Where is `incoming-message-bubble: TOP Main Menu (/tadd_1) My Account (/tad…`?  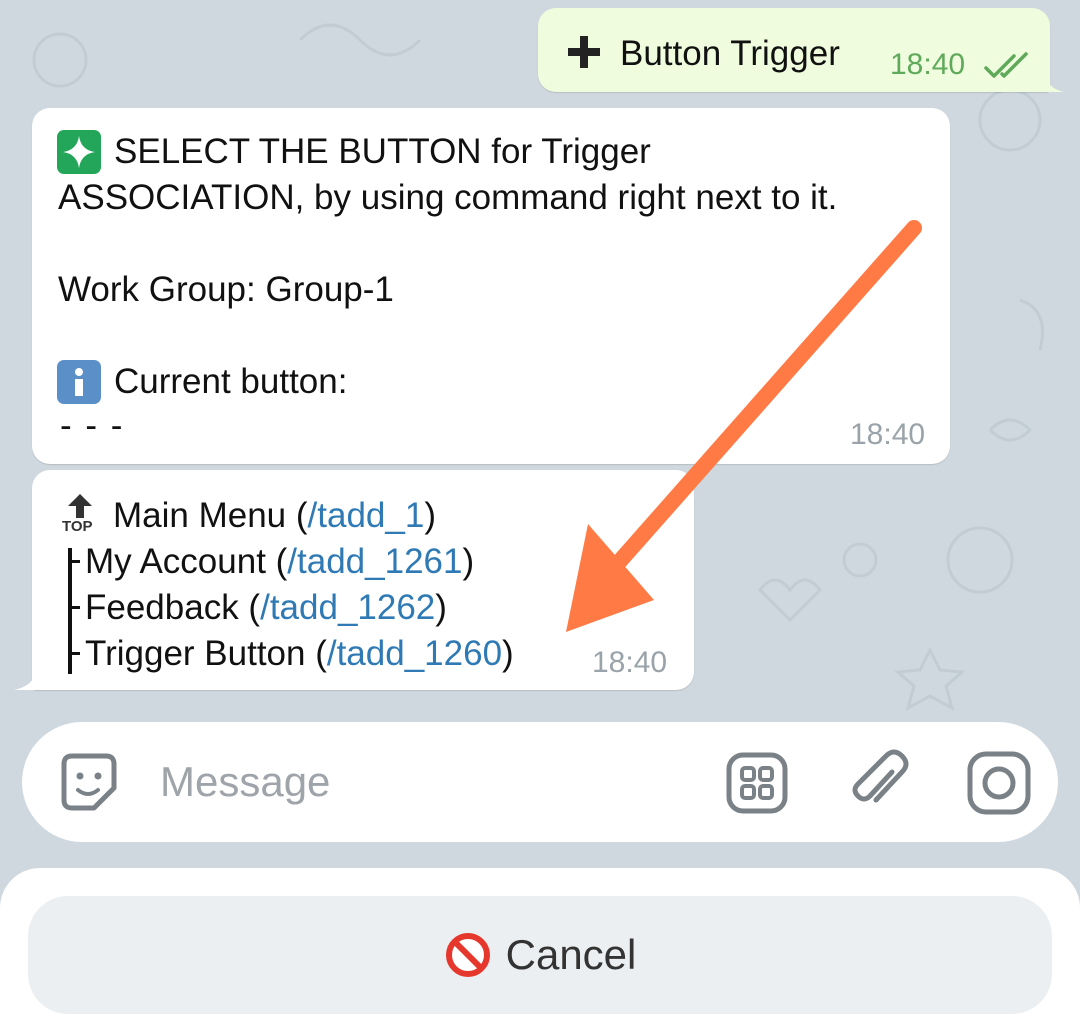
incoming-message-bubble: TOP Main Menu (/tadd_1) My Account (/tad… is located at coordinates (354, 580).